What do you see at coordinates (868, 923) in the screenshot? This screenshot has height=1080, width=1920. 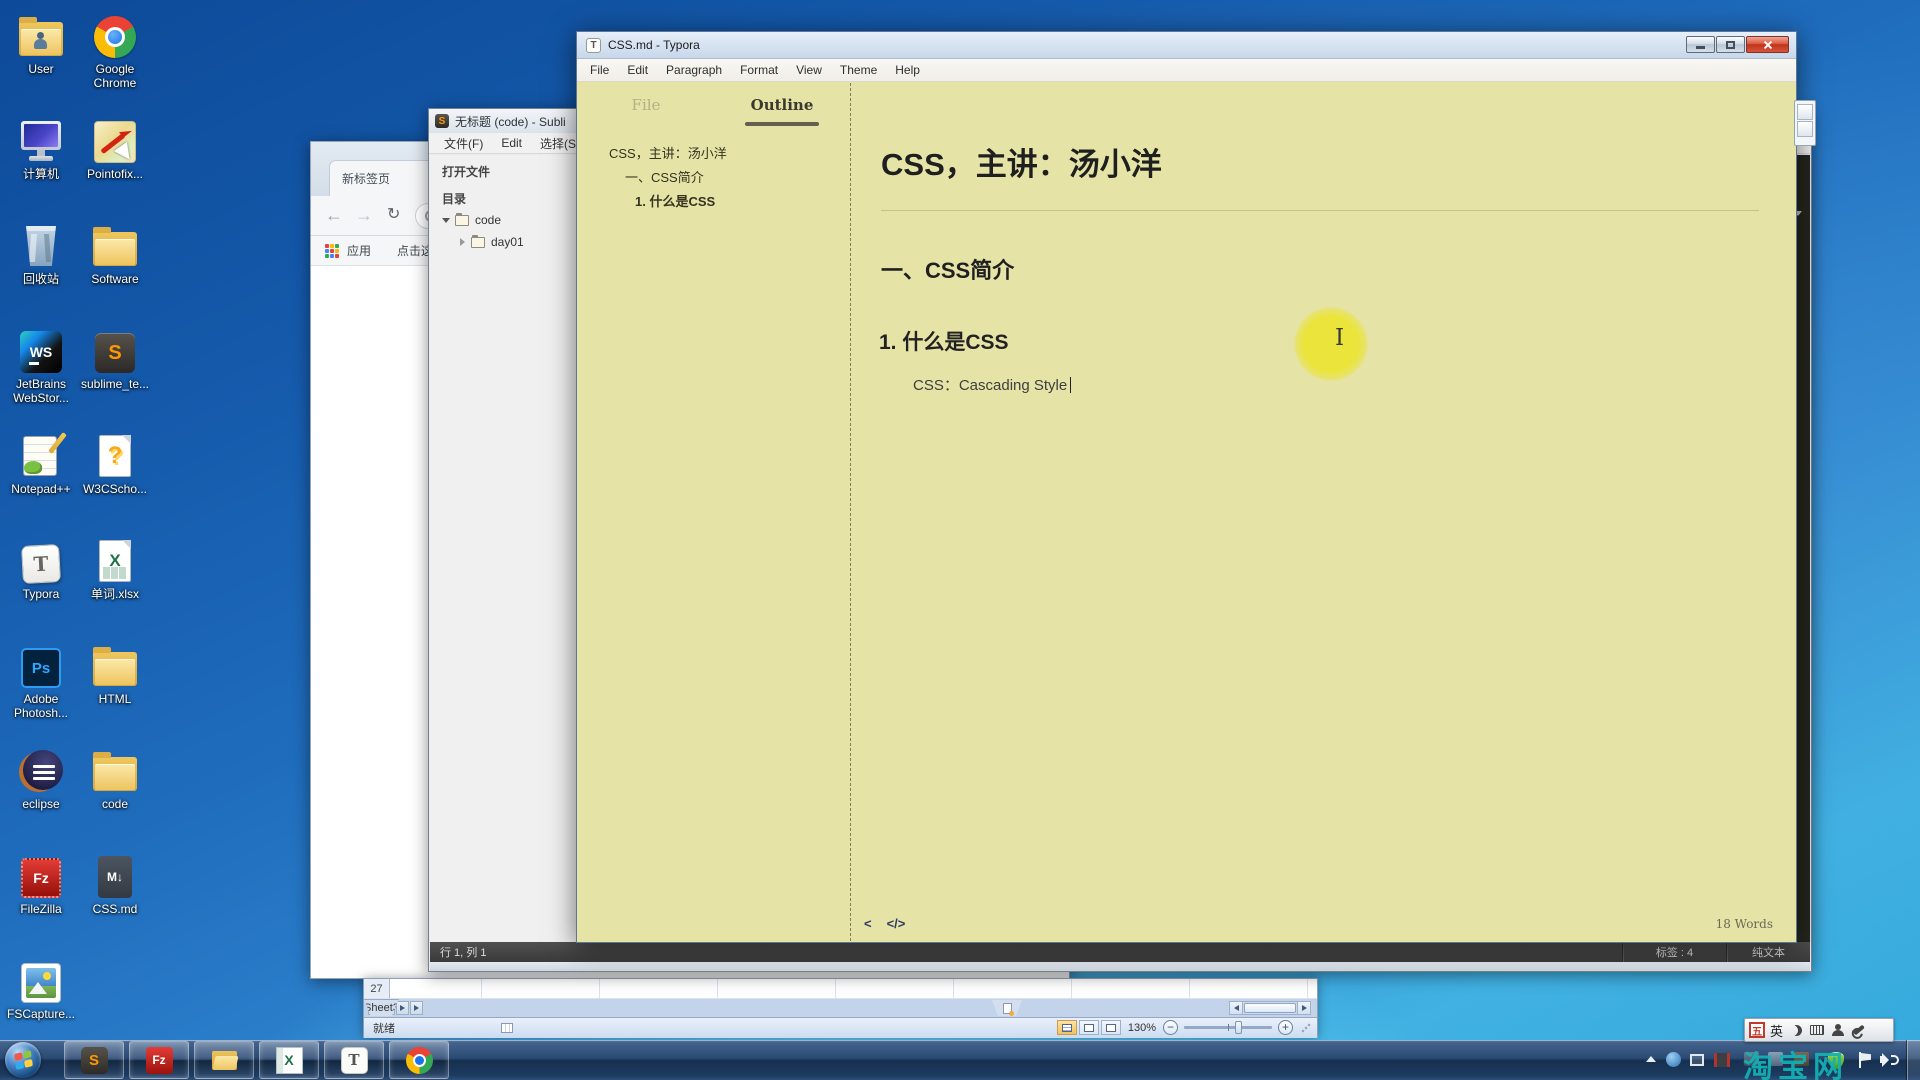 I see `sidebar-toggle-icon: <` at bounding box center [868, 923].